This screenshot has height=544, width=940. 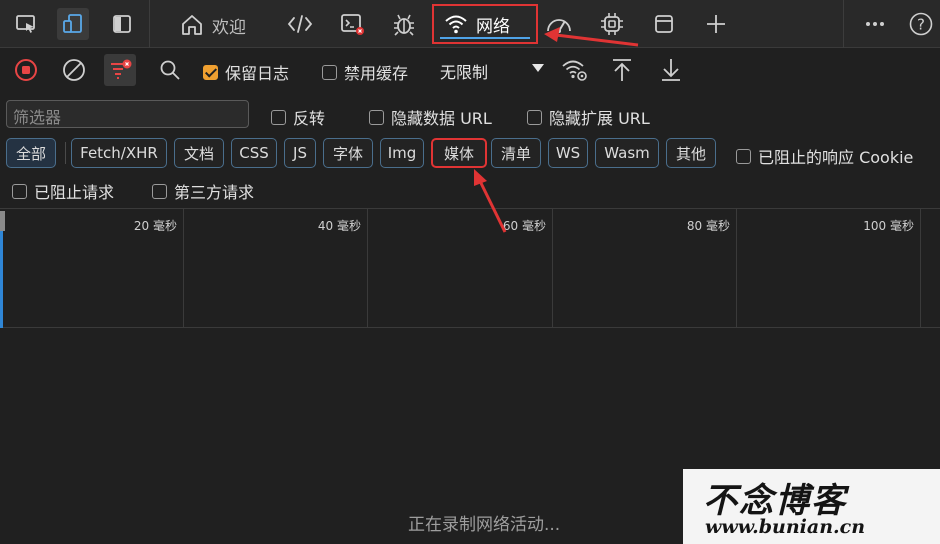 What do you see at coordinates (122, 24) in the screenshot?
I see `dock-side-icon` at bounding box center [122, 24].